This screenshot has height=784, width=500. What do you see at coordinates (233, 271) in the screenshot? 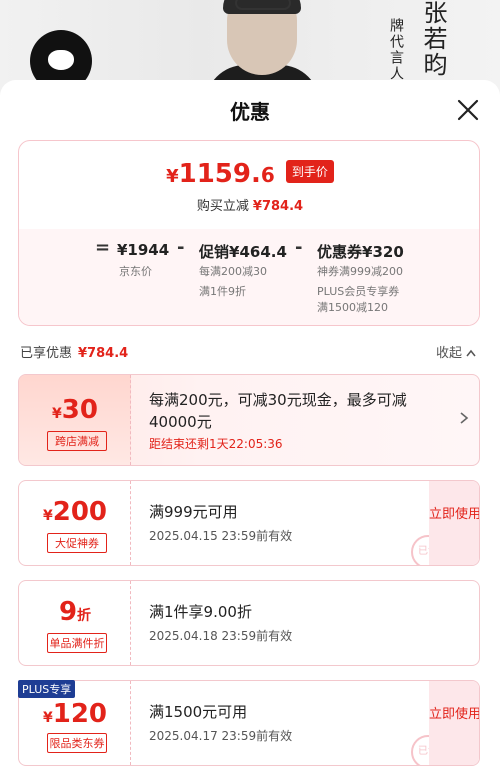
I see `promo-line-1: 每满200减30` at bounding box center [233, 271].